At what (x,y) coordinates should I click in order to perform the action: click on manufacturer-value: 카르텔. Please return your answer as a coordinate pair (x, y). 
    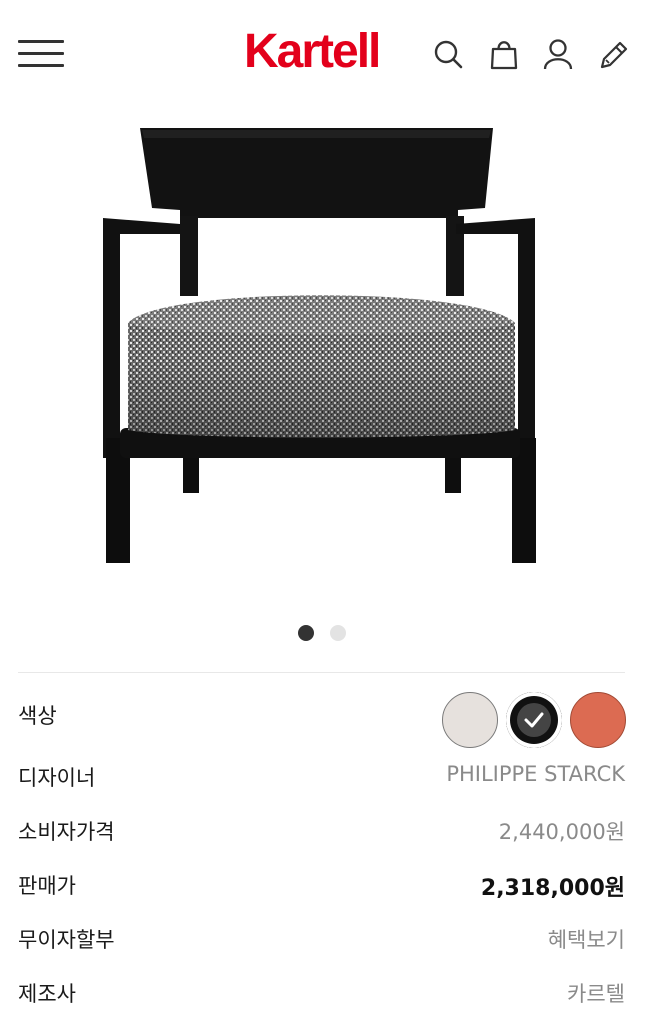
    Looking at the image, I should click on (596, 994).